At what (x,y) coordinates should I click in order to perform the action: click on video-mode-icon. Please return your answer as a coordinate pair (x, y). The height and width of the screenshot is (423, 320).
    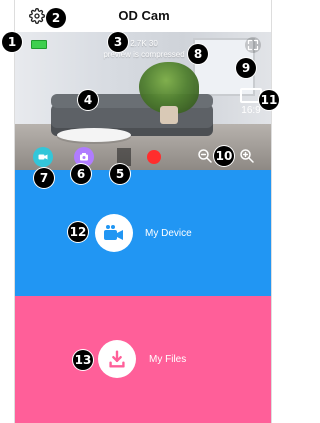
    Looking at the image, I should click on (43, 157).